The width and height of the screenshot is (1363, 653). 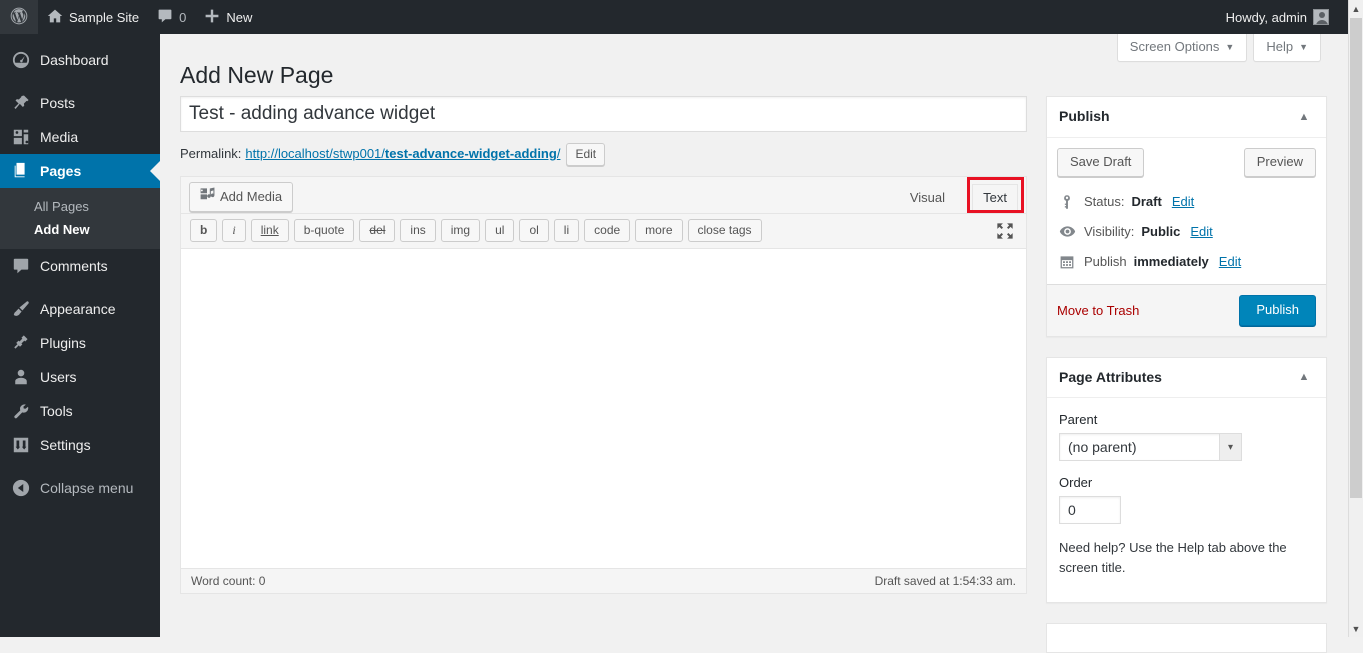 What do you see at coordinates (558, 153) in the screenshot?
I see `permalink-trailing: /` at bounding box center [558, 153].